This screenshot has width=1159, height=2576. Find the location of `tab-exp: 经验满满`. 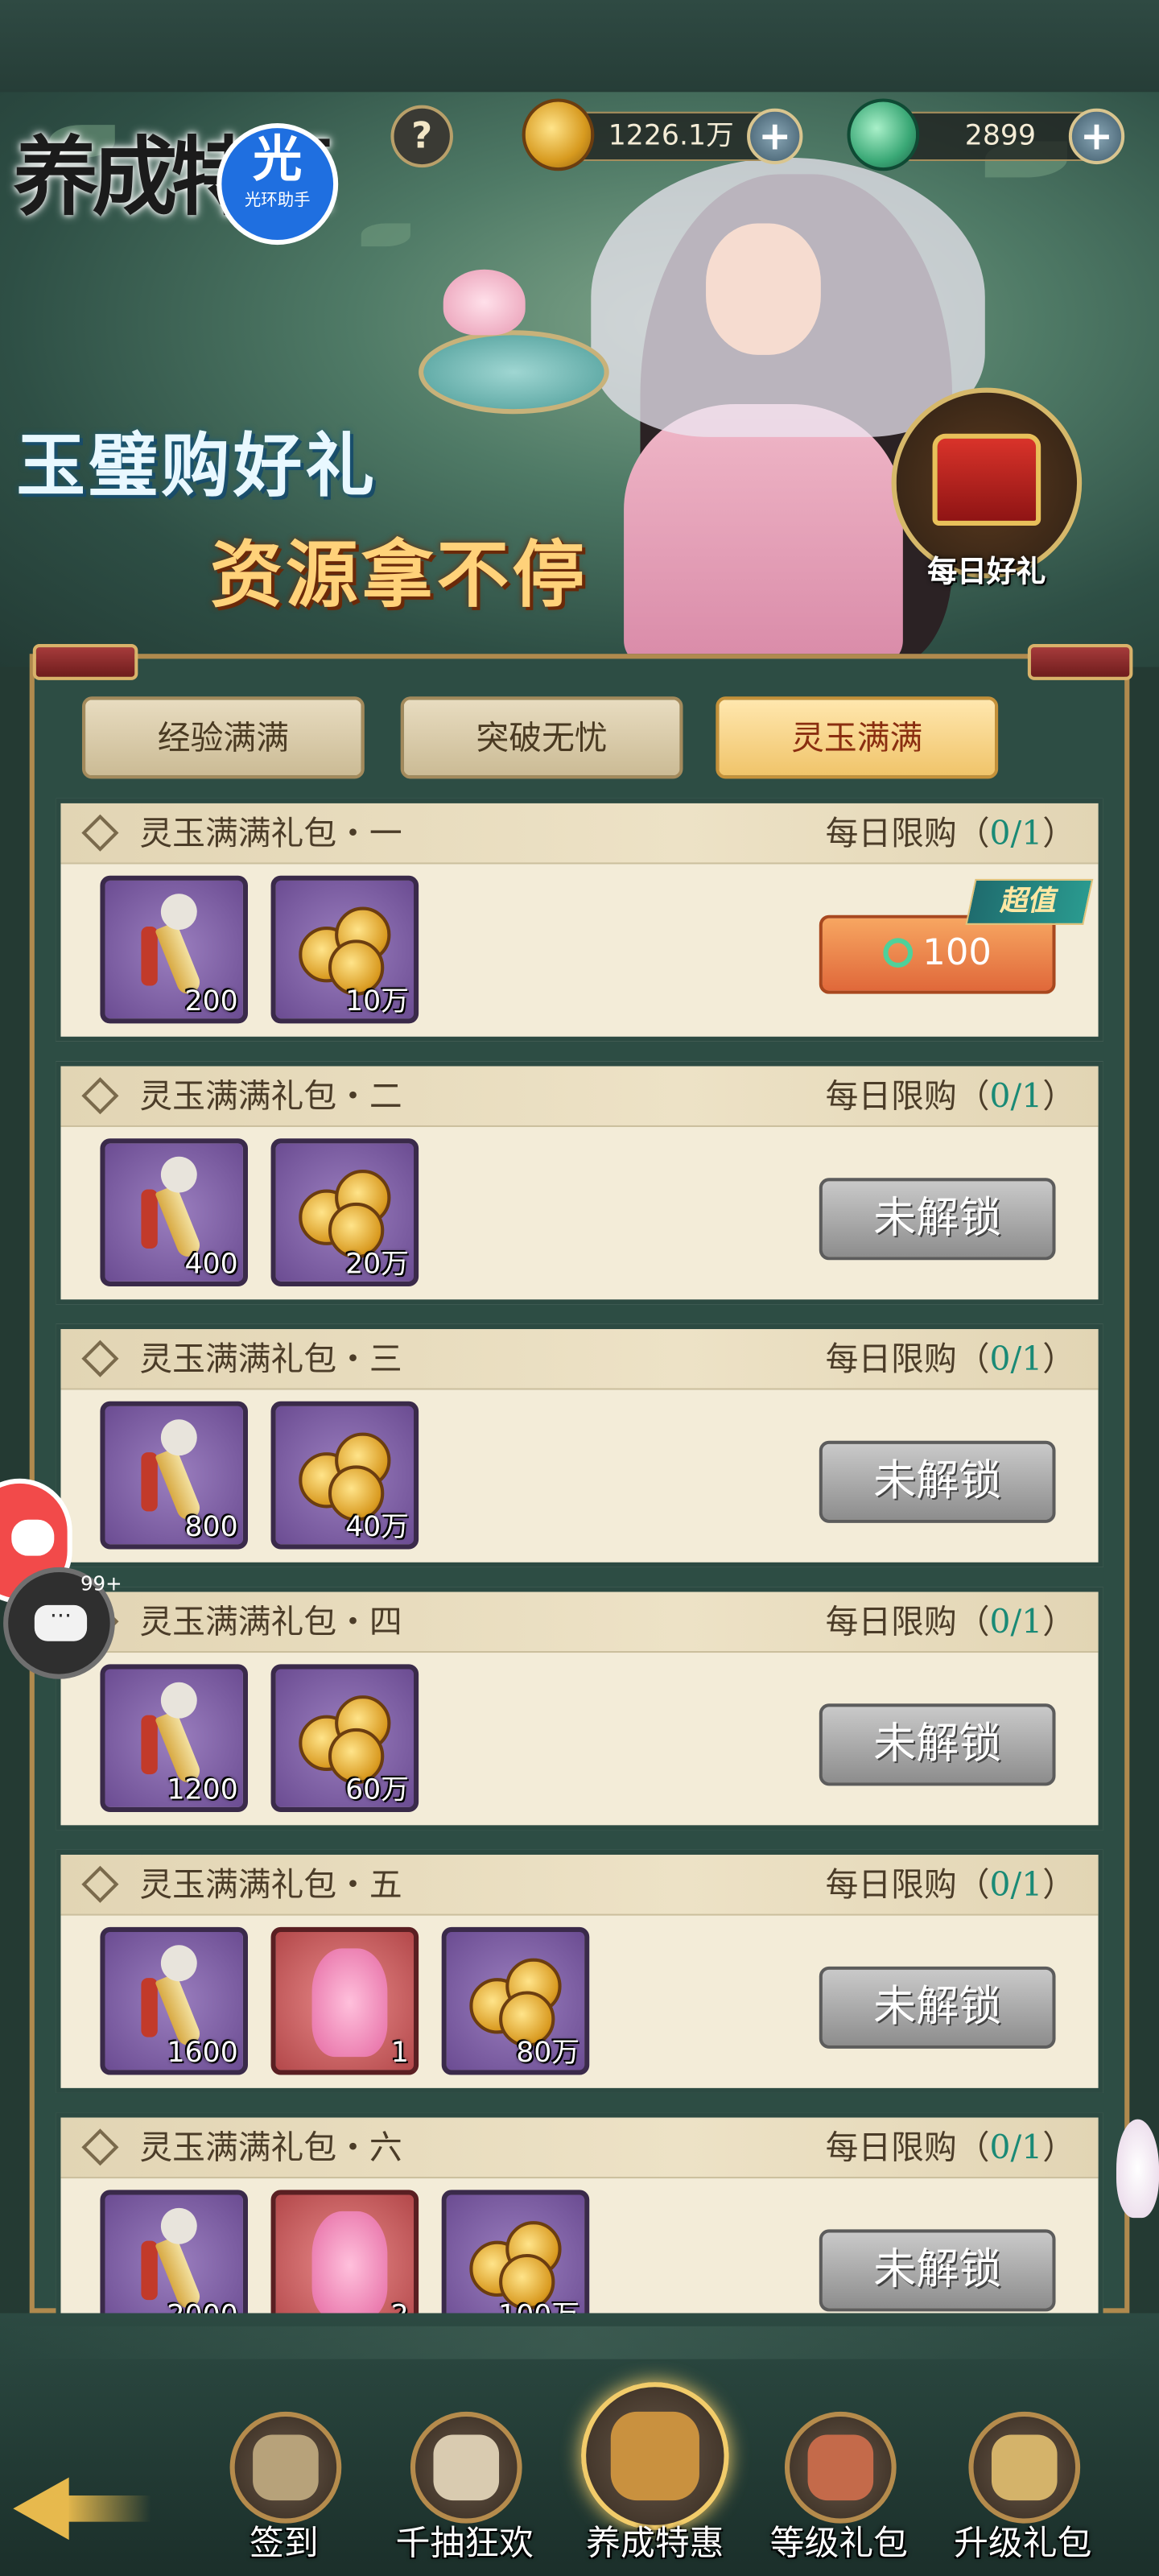

tab-exp: 经验满满 is located at coordinates (223, 737).